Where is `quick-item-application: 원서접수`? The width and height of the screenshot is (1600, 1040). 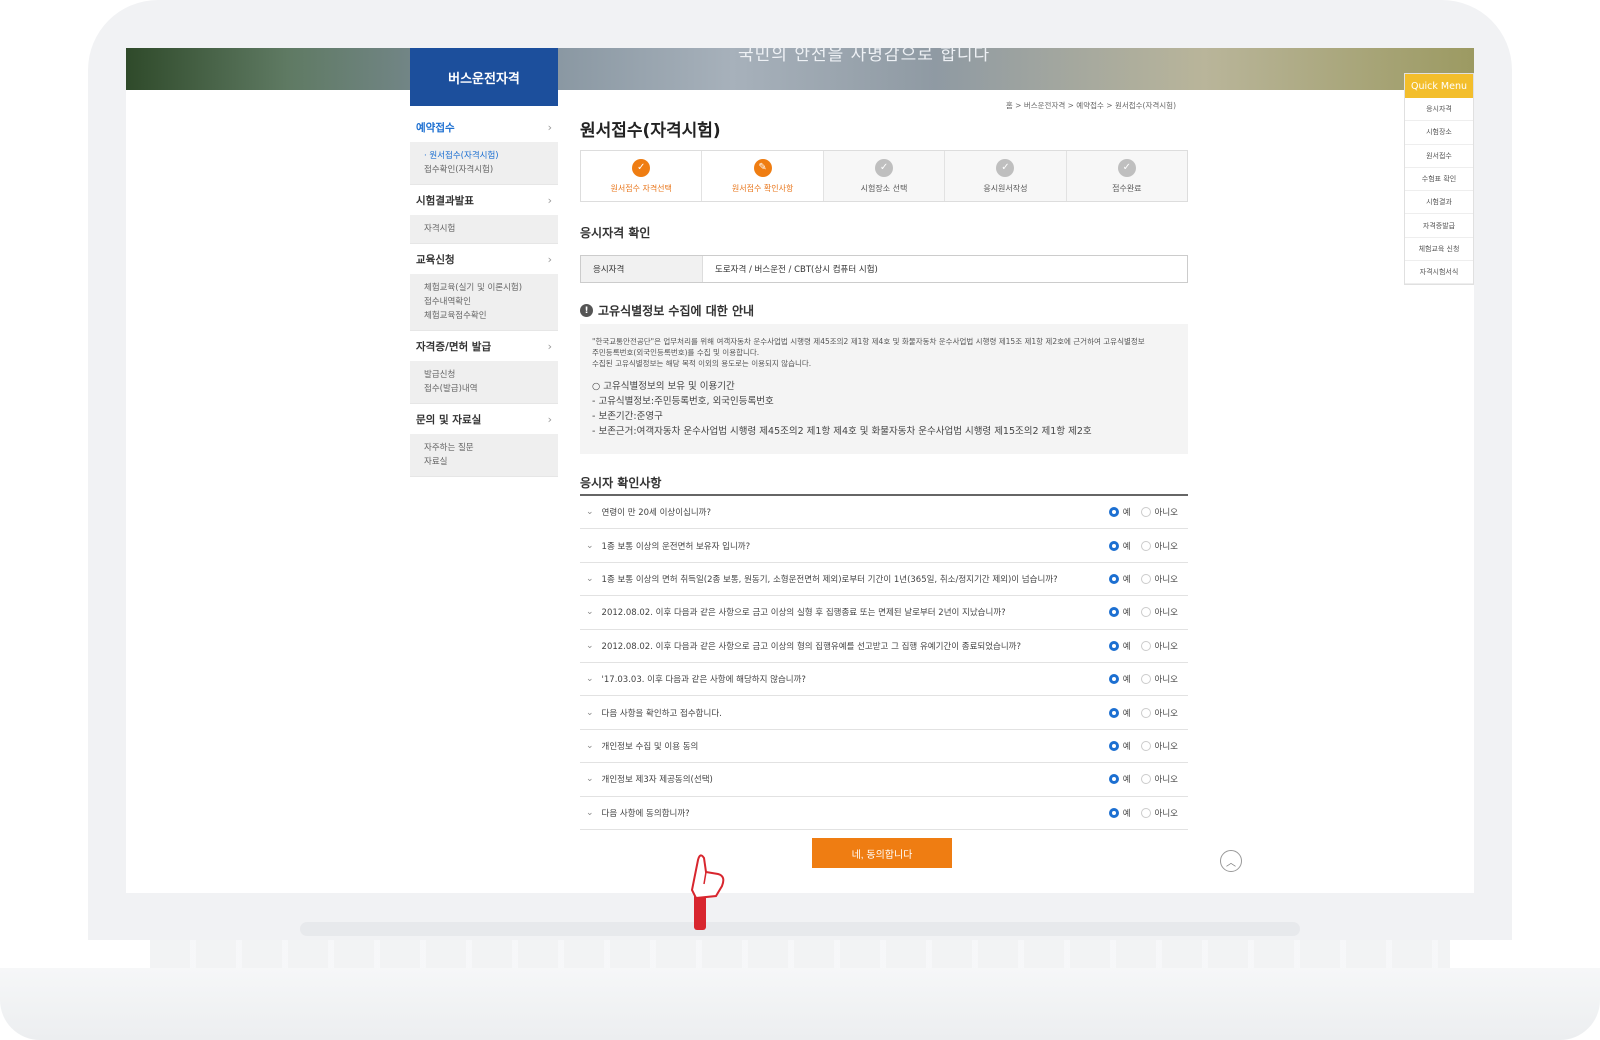
quick-item-application: 원서접수 is located at coordinates (1439, 156).